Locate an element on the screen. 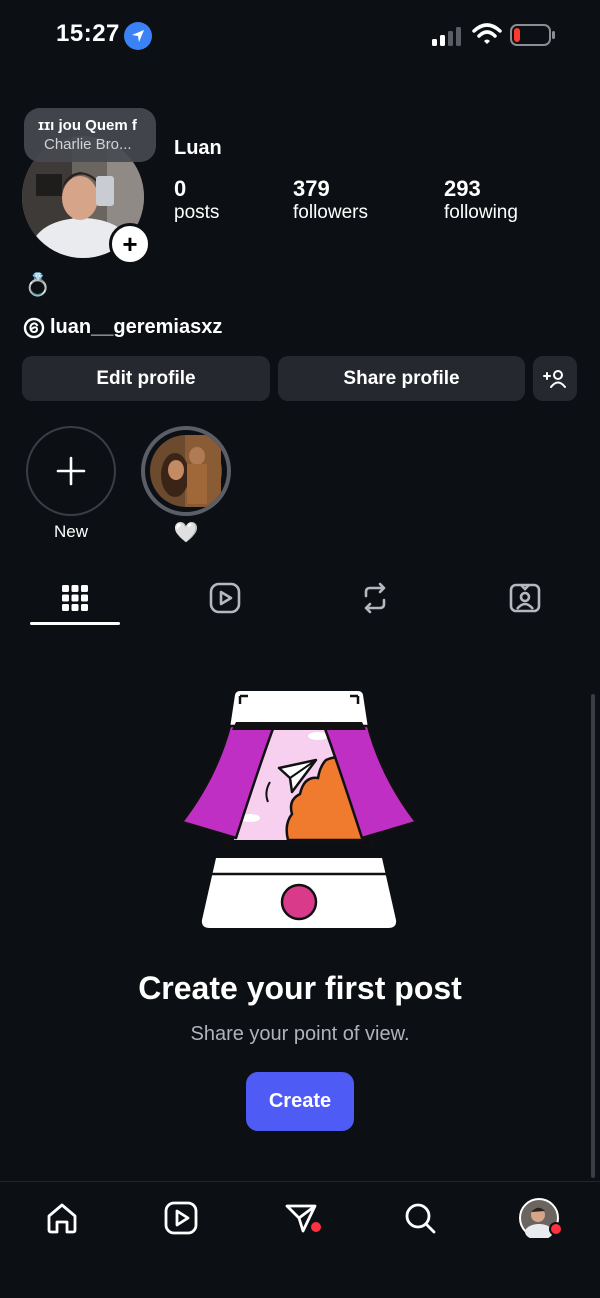 The width and height of the screenshot is (600, 1298). signal-icon is located at coordinates (446, 36).